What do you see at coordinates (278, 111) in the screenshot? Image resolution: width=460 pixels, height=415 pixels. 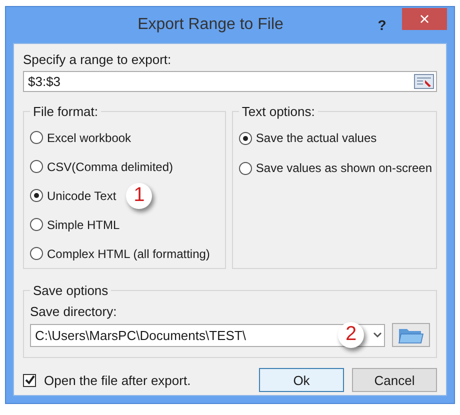 I see `group-title: Text options:` at bounding box center [278, 111].